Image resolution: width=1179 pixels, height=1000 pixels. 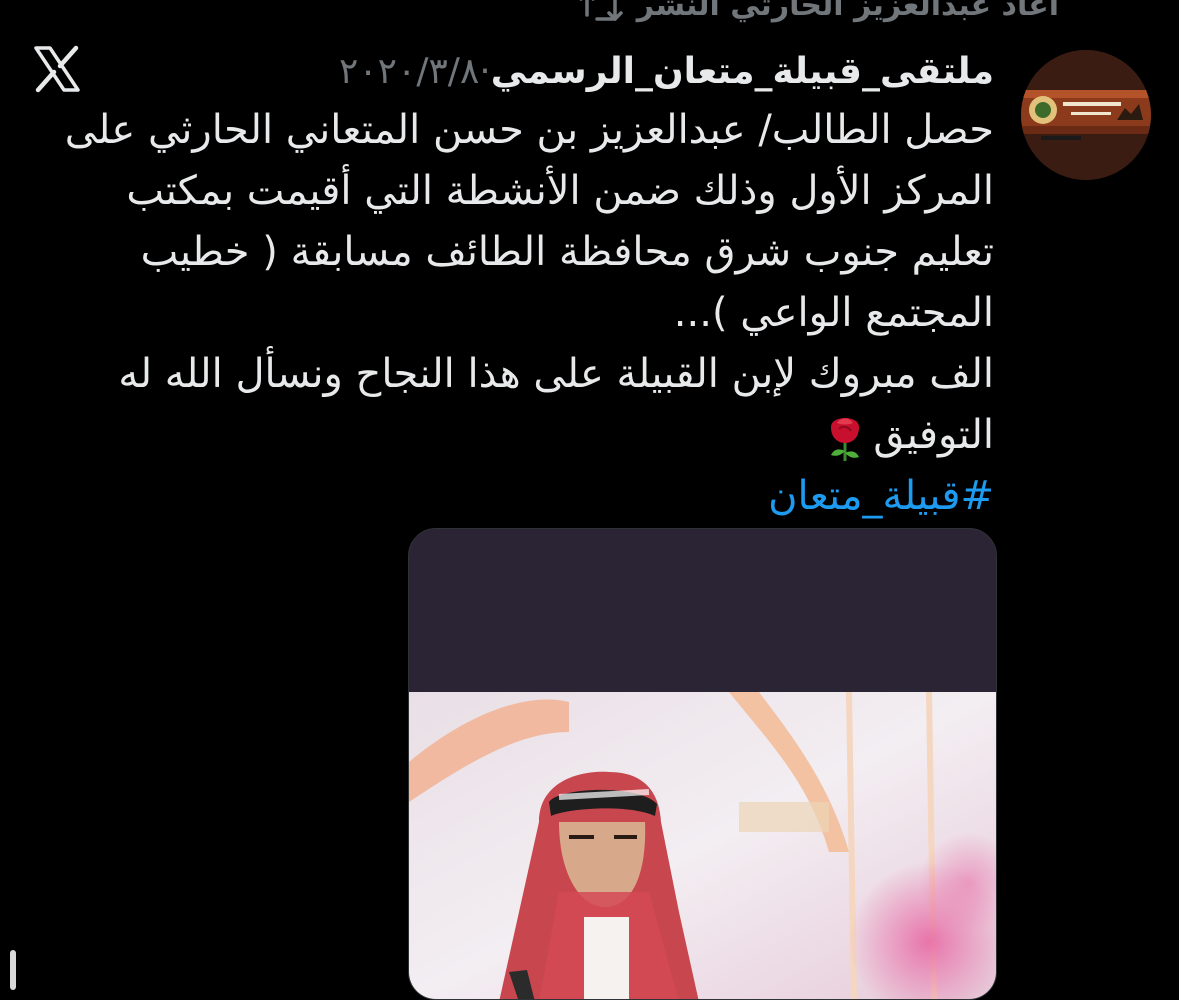 I want to click on avatar-image, so click(x=1086, y=115).